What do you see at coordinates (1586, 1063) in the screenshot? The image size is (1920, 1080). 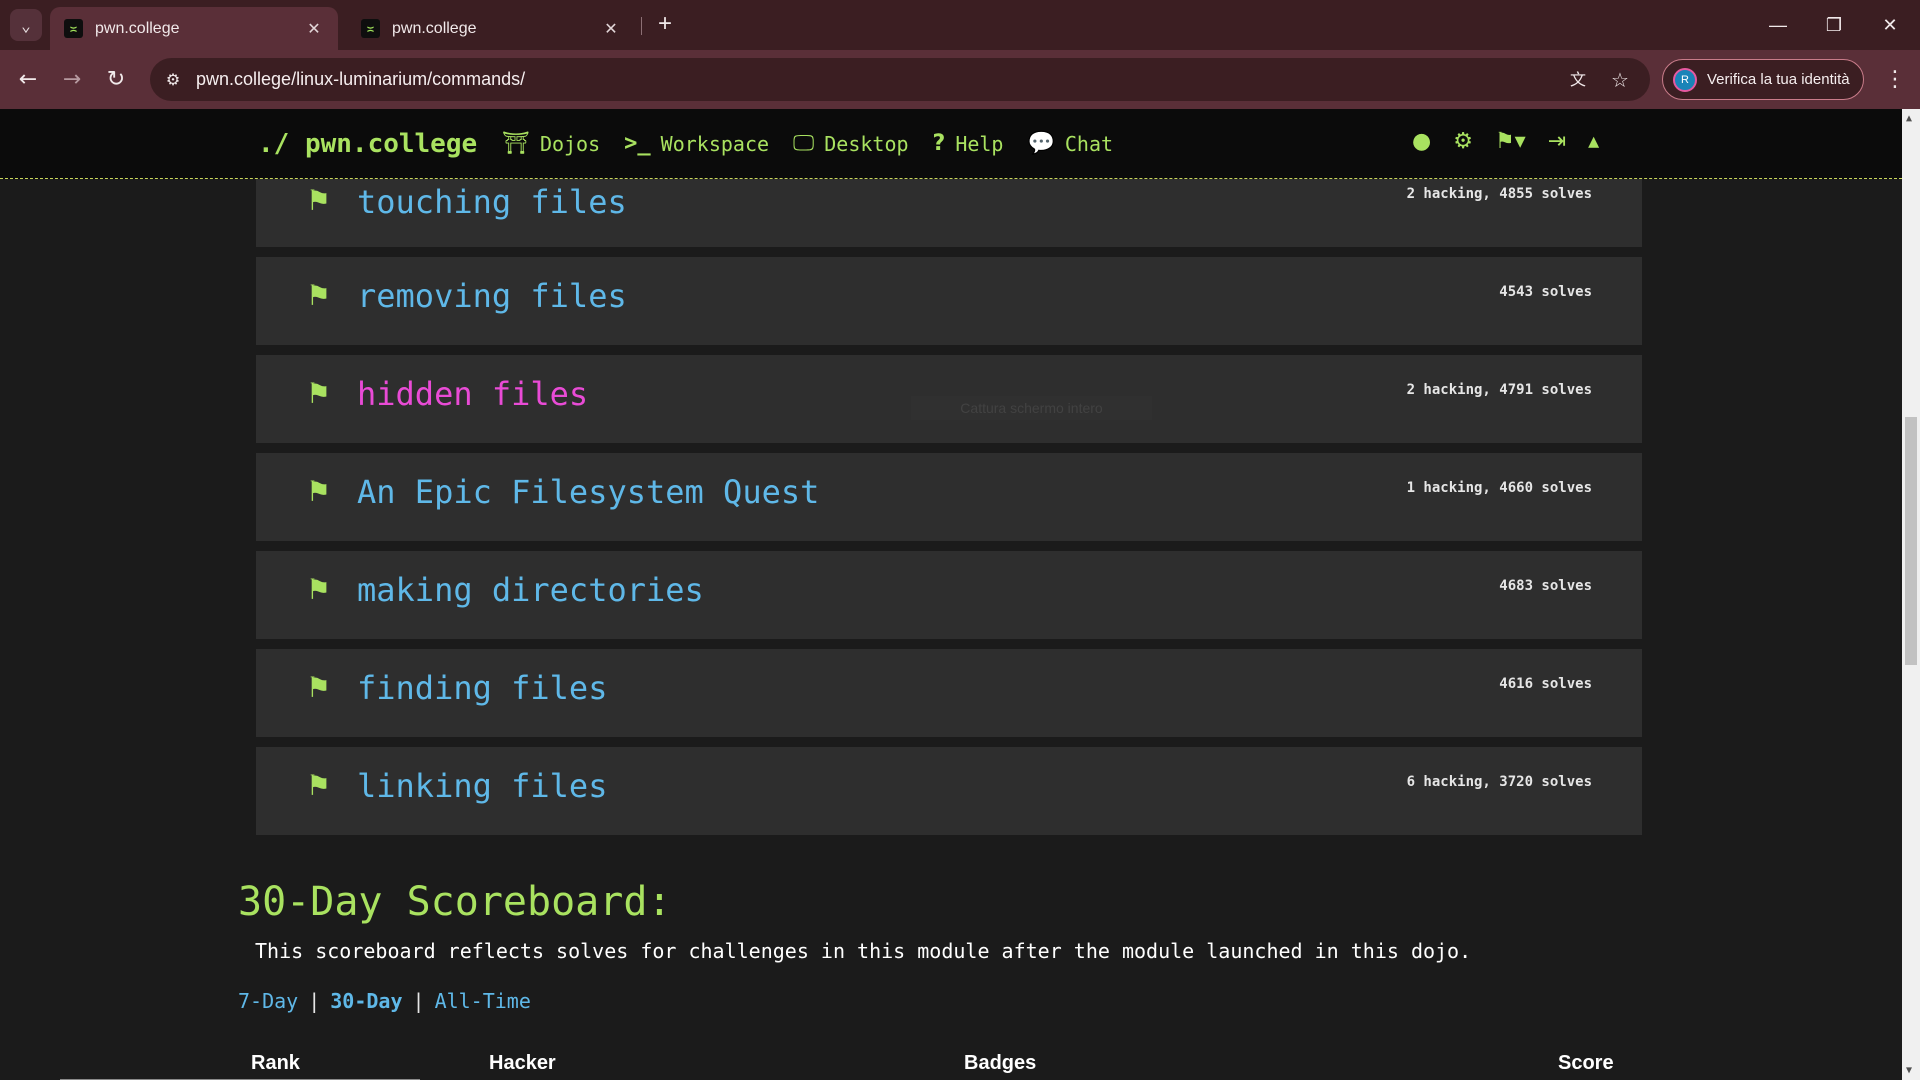 I see `column-score: Score` at bounding box center [1586, 1063].